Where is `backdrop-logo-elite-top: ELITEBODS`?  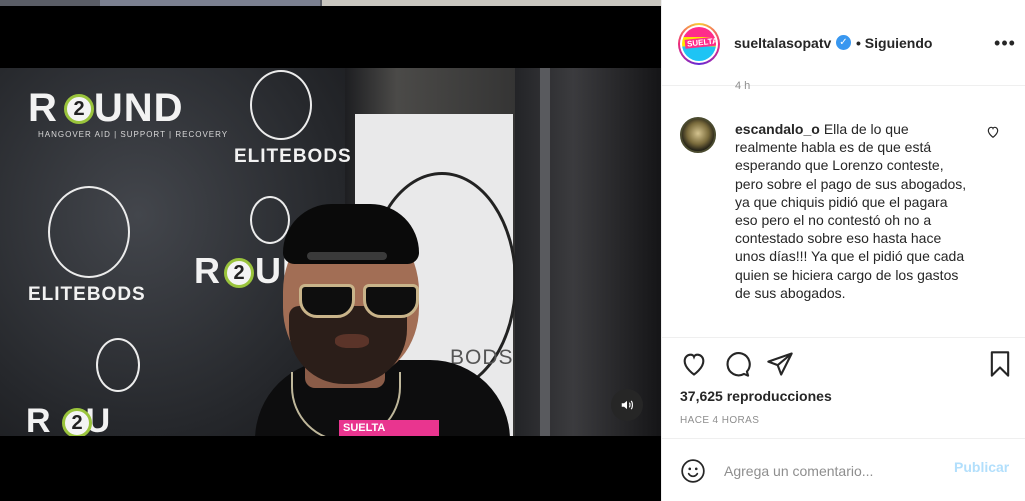
backdrop-logo-elite-top: ELITEBODS is located at coordinates (293, 156).